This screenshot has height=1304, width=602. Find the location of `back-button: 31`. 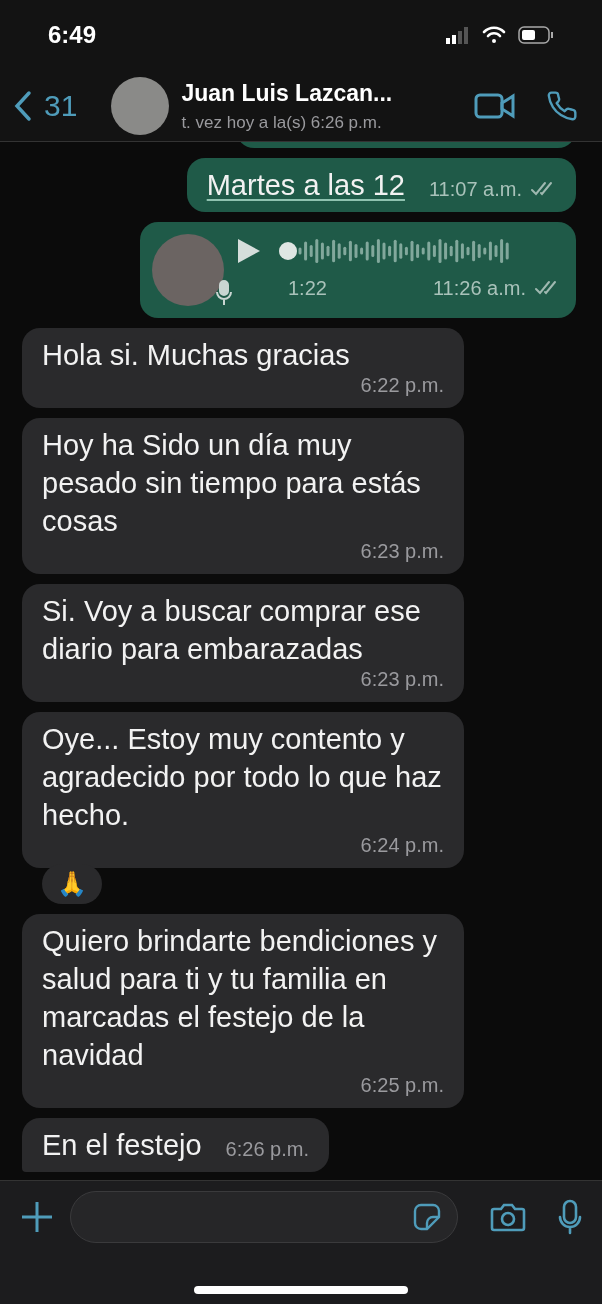

back-button: 31 is located at coordinates (46, 105).